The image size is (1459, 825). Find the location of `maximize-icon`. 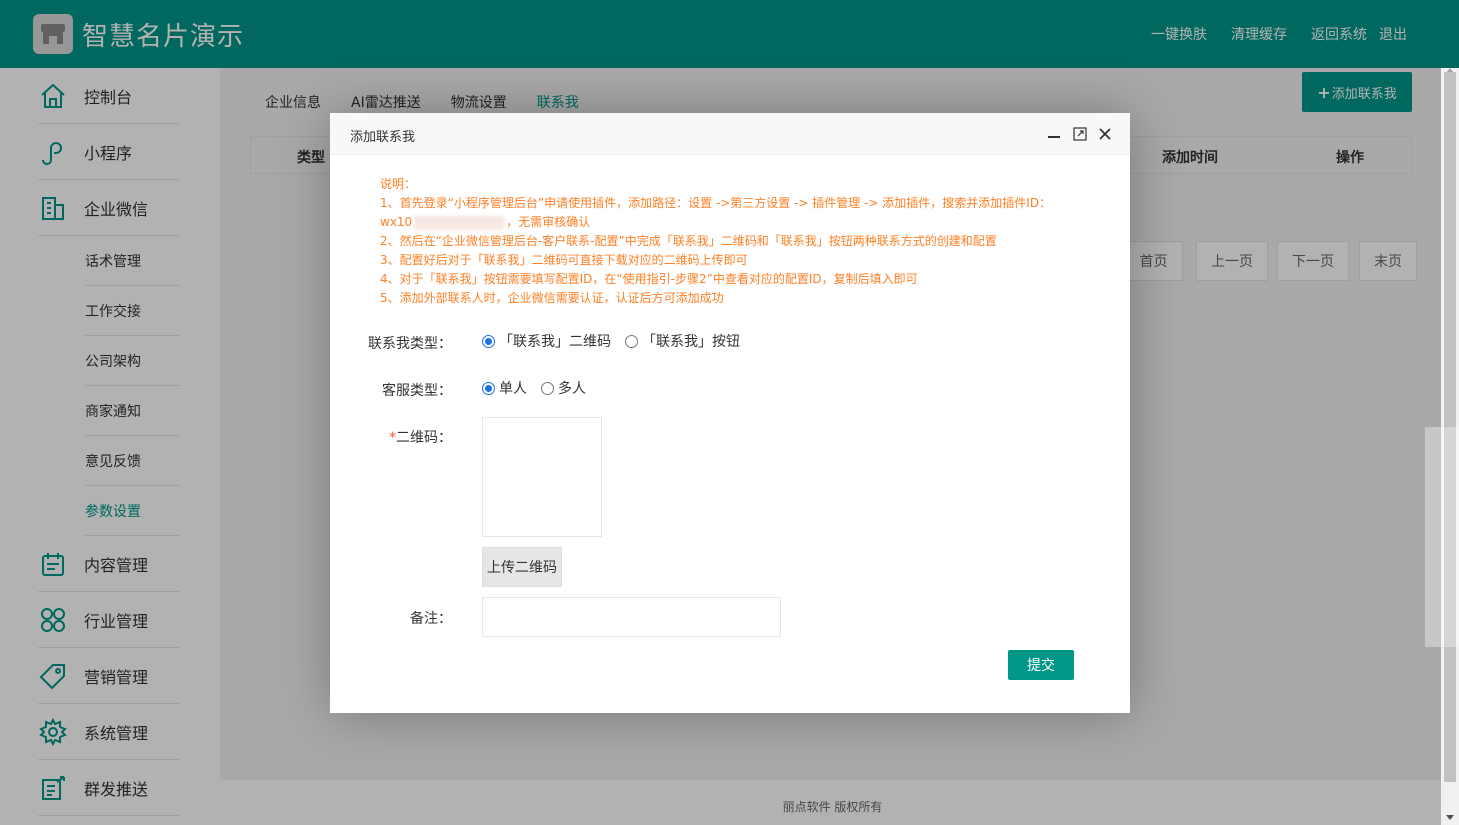

maximize-icon is located at coordinates (1080, 134).